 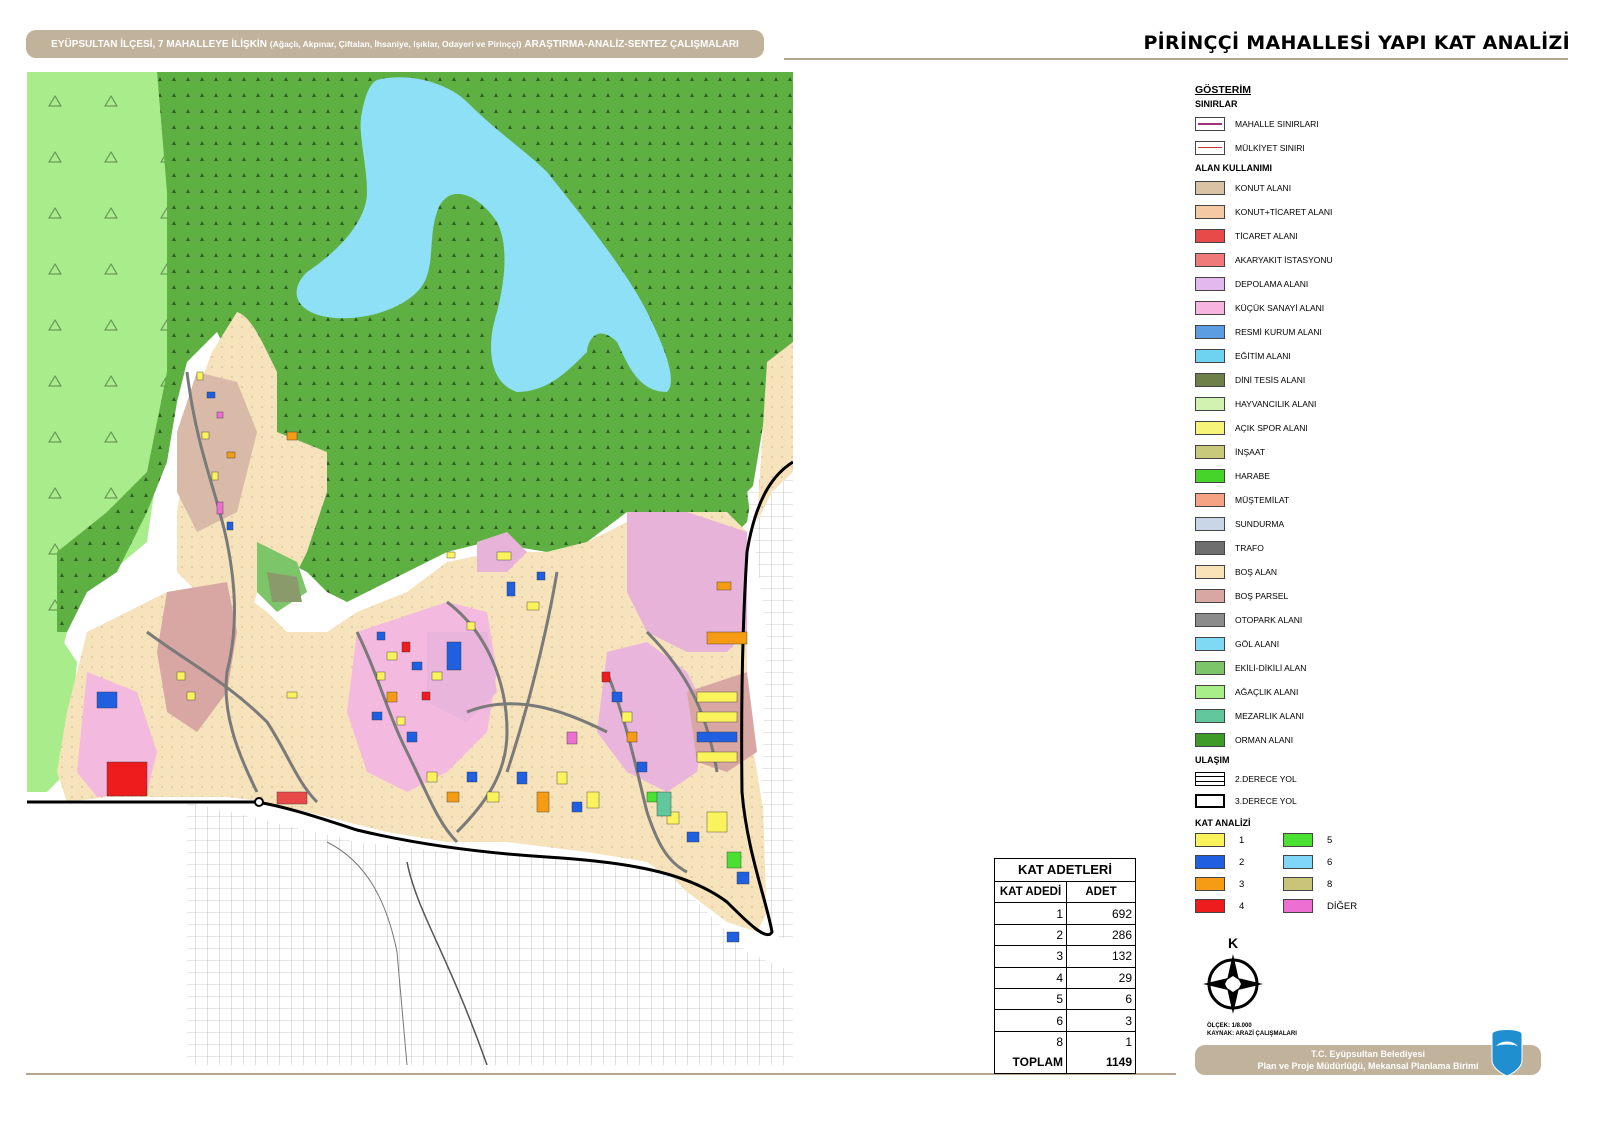 What do you see at coordinates (1269, 716) in the screenshot?
I see `legend-label: MEZARLIK ALANI` at bounding box center [1269, 716].